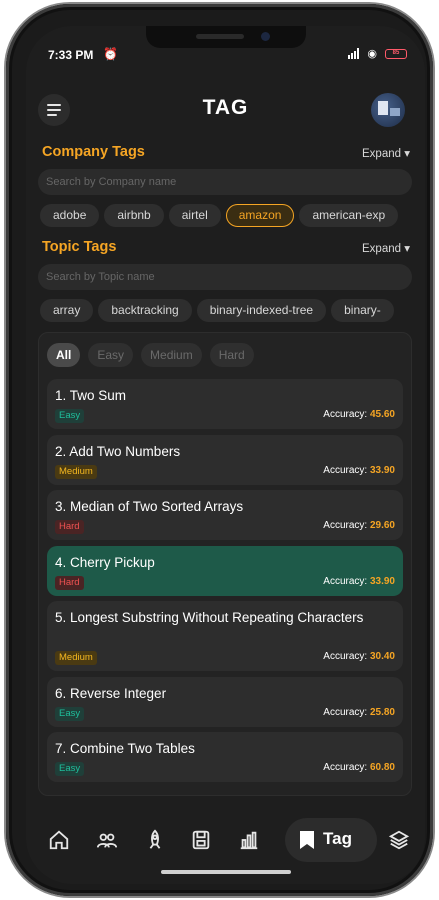 The height and width of the screenshot is (900, 439). I want to click on accuracy-number: 45.60, so click(382, 414).